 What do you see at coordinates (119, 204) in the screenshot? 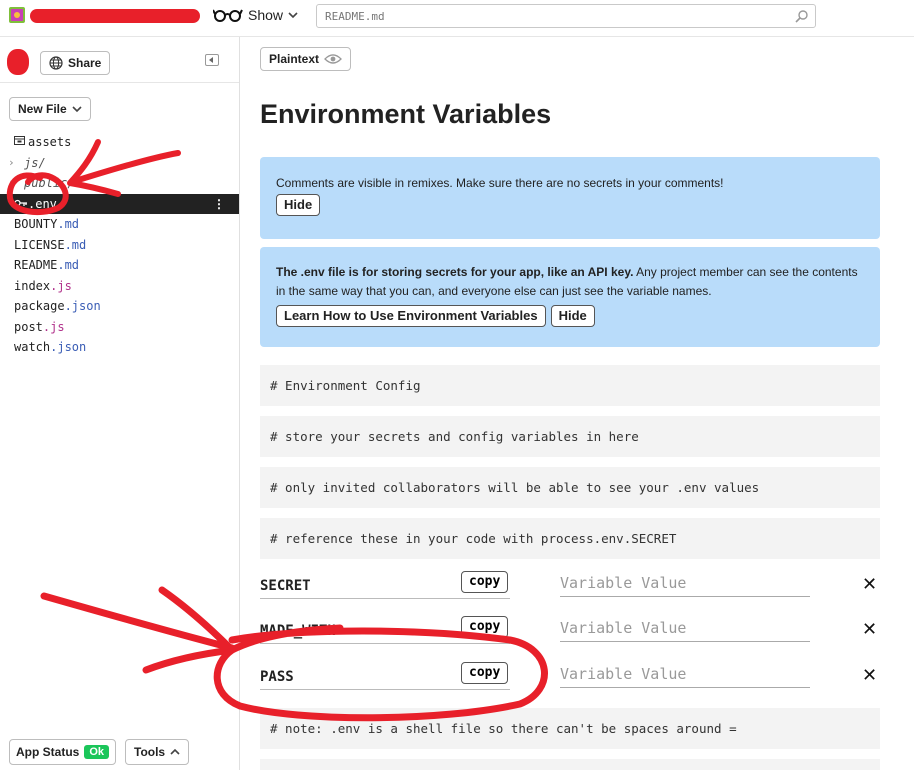
I see `file-item-env: .env ⋮` at bounding box center [119, 204].